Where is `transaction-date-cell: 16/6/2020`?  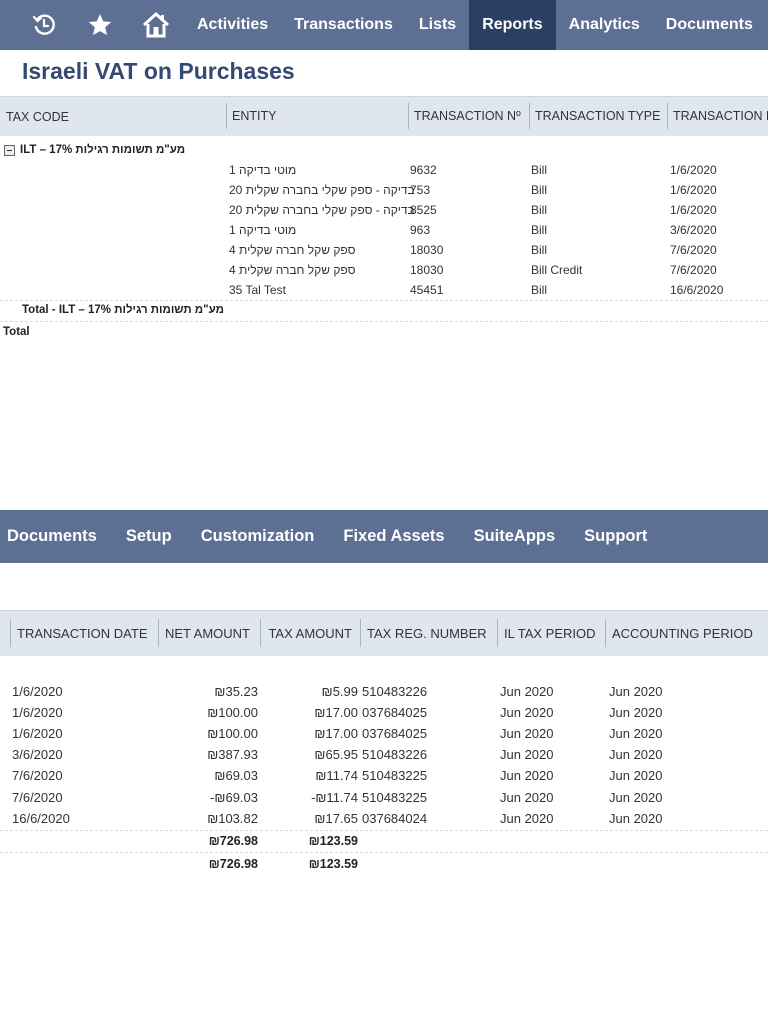
transaction-date-cell: 16/6/2020 is located at coordinates (697, 290).